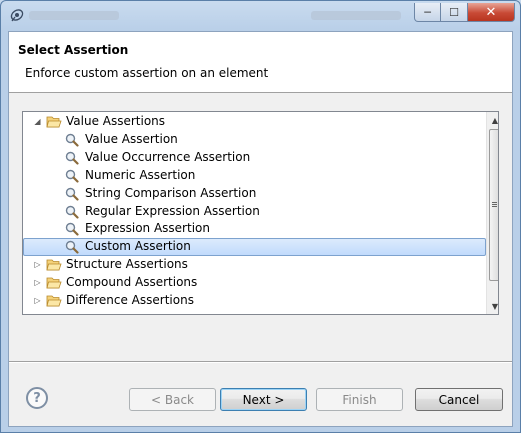 This screenshot has height=433, width=521. Describe the element at coordinates (37, 121) in the screenshot. I see `collapse-arrow-icon: ◢` at that location.